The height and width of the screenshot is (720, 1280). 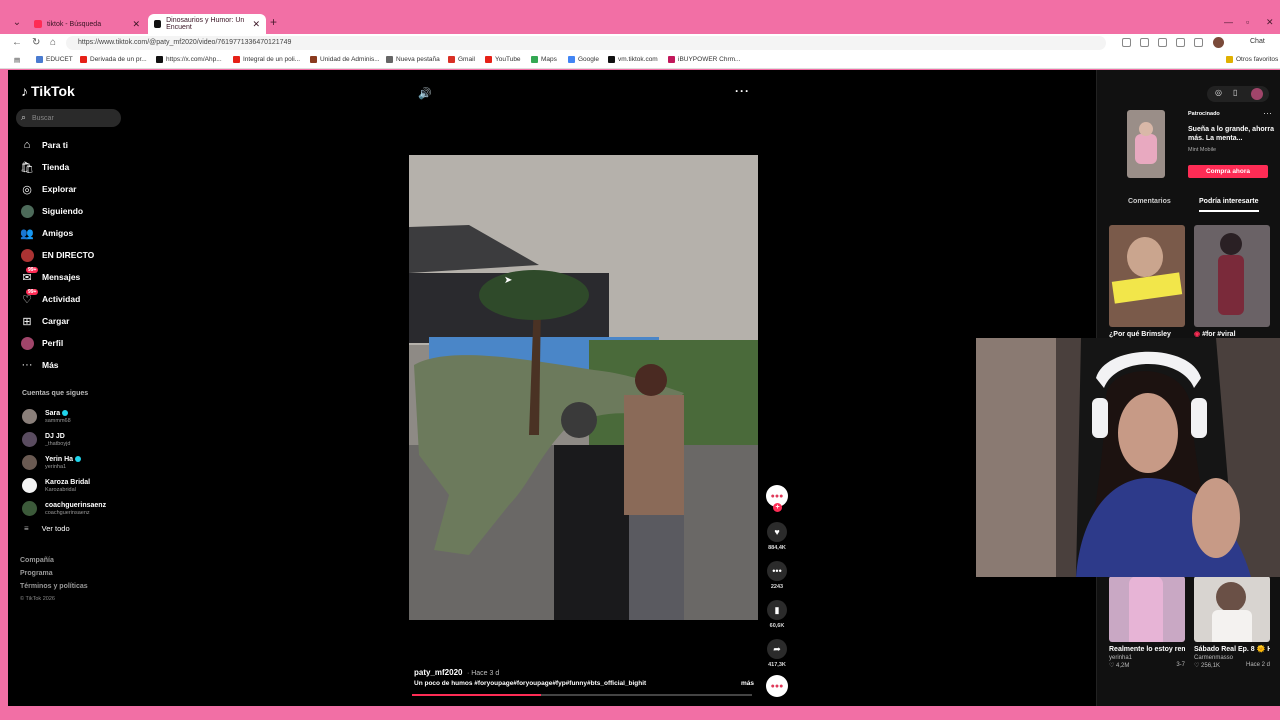 What do you see at coordinates (83, 59) in the screenshot?
I see `youtube-icon` at bounding box center [83, 59].